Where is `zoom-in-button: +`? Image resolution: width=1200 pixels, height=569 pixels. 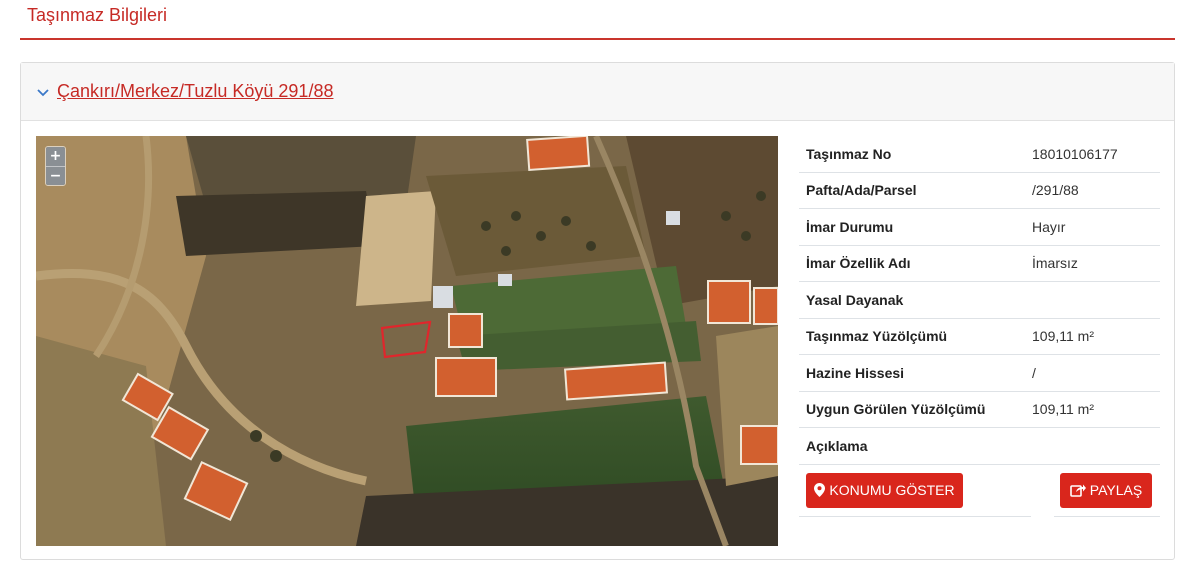
zoom-in-button: + is located at coordinates (55, 156).